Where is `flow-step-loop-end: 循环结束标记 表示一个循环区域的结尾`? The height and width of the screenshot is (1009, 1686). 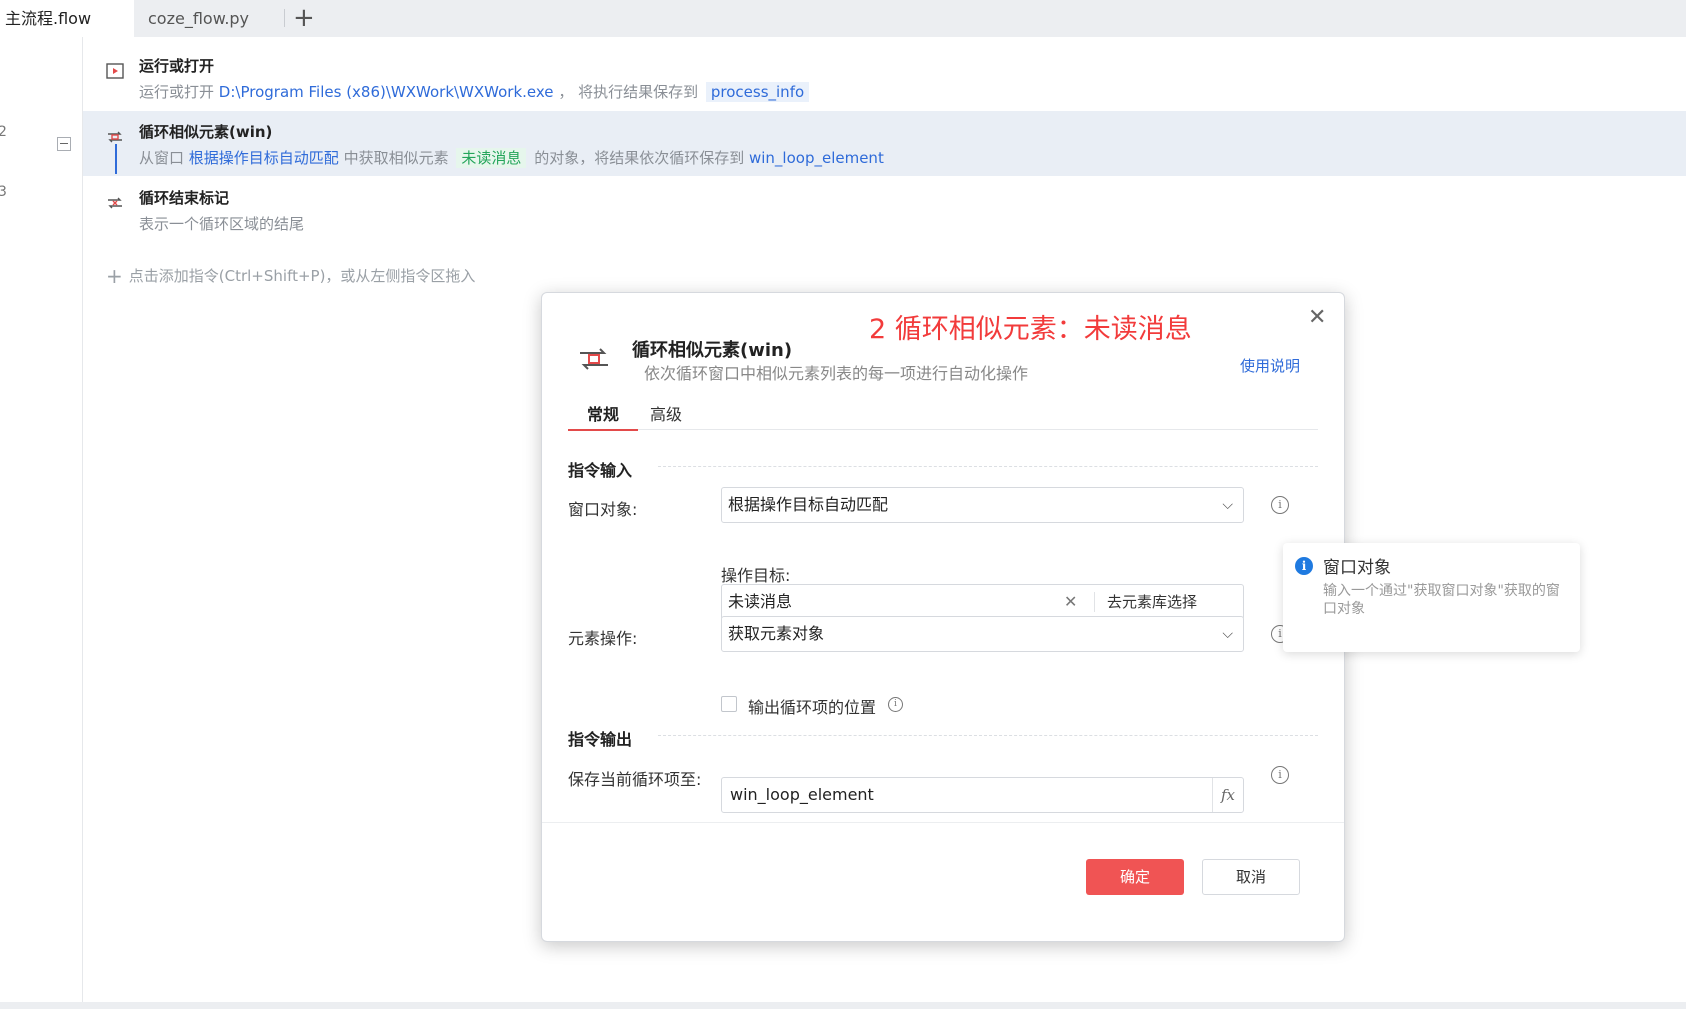
flow-step-loop-end: 循环结束标记 表示一个循环区域的结尾 is located at coordinates (884, 209).